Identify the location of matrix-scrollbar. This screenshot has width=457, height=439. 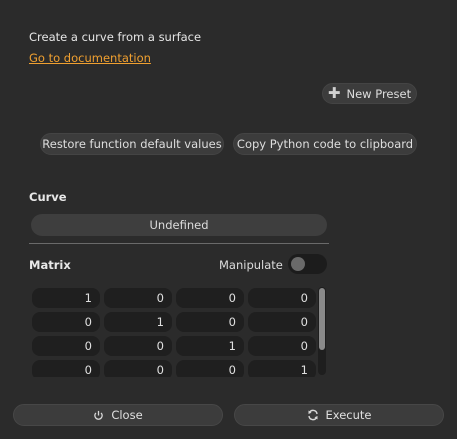
(322, 331).